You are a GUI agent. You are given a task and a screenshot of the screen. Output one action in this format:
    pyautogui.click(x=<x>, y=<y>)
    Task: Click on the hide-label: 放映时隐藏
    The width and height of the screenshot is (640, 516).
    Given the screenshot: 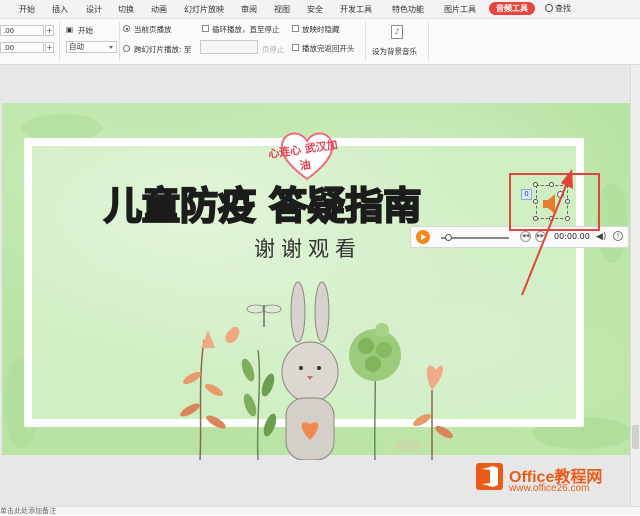 What is the action you would take?
    pyautogui.click(x=321, y=29)
    